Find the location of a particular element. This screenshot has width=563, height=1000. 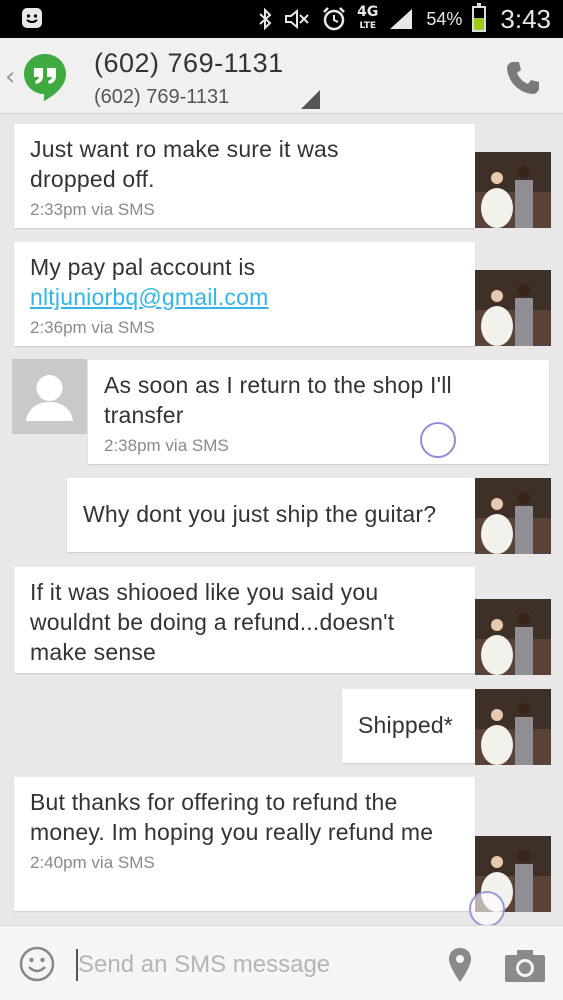

network-lte-label: LTE is located at coordinates (368, 26).